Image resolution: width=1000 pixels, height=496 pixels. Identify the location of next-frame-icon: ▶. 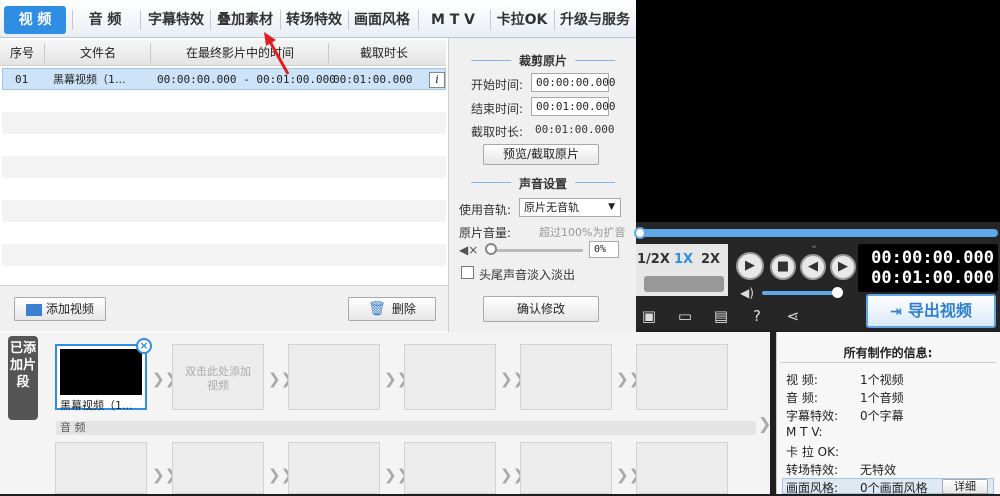
(843, 267).